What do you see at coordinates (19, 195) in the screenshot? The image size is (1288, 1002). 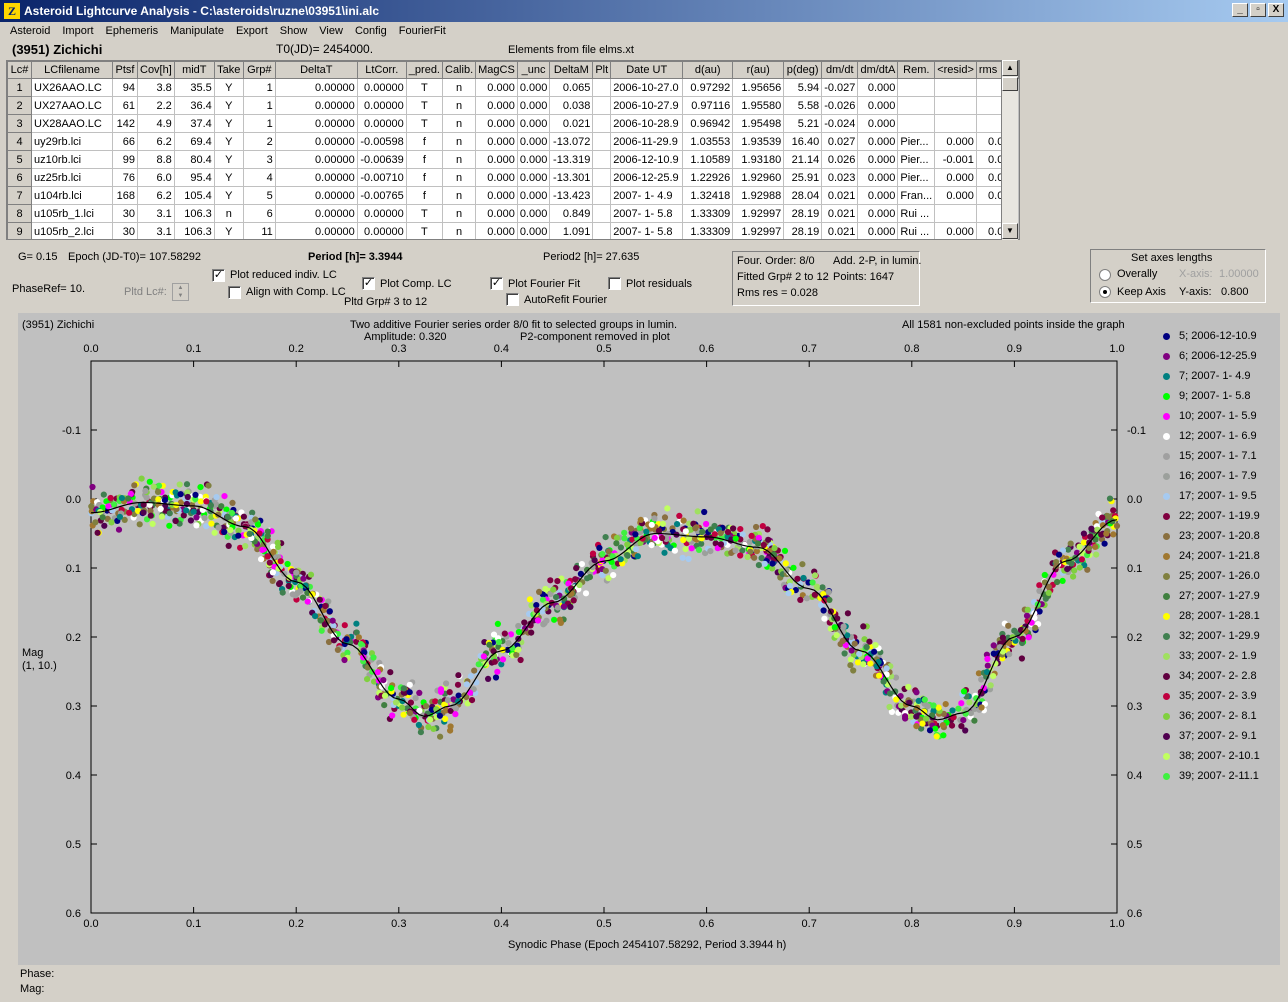 I see `table-cell: 7` at bounding box center [19, 195].